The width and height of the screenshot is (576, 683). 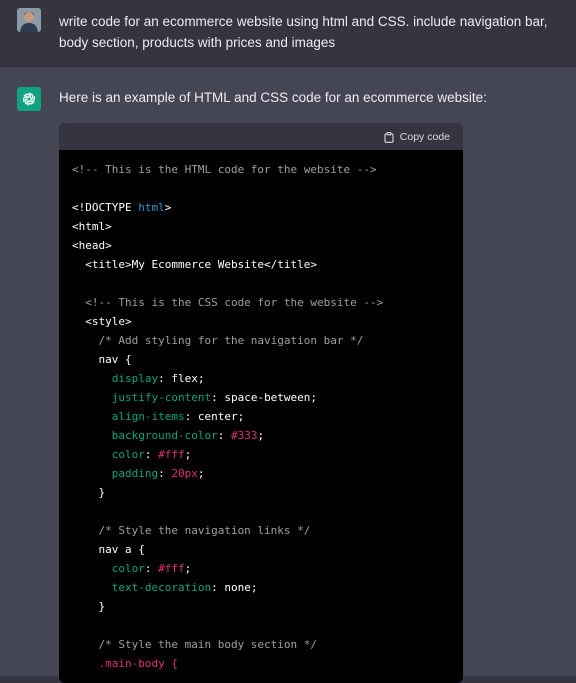 What do you see at coordinates (195, 644) in the screenshot?
I see `code-line: /* Style the main body section */` at bounding box center [195, 644].